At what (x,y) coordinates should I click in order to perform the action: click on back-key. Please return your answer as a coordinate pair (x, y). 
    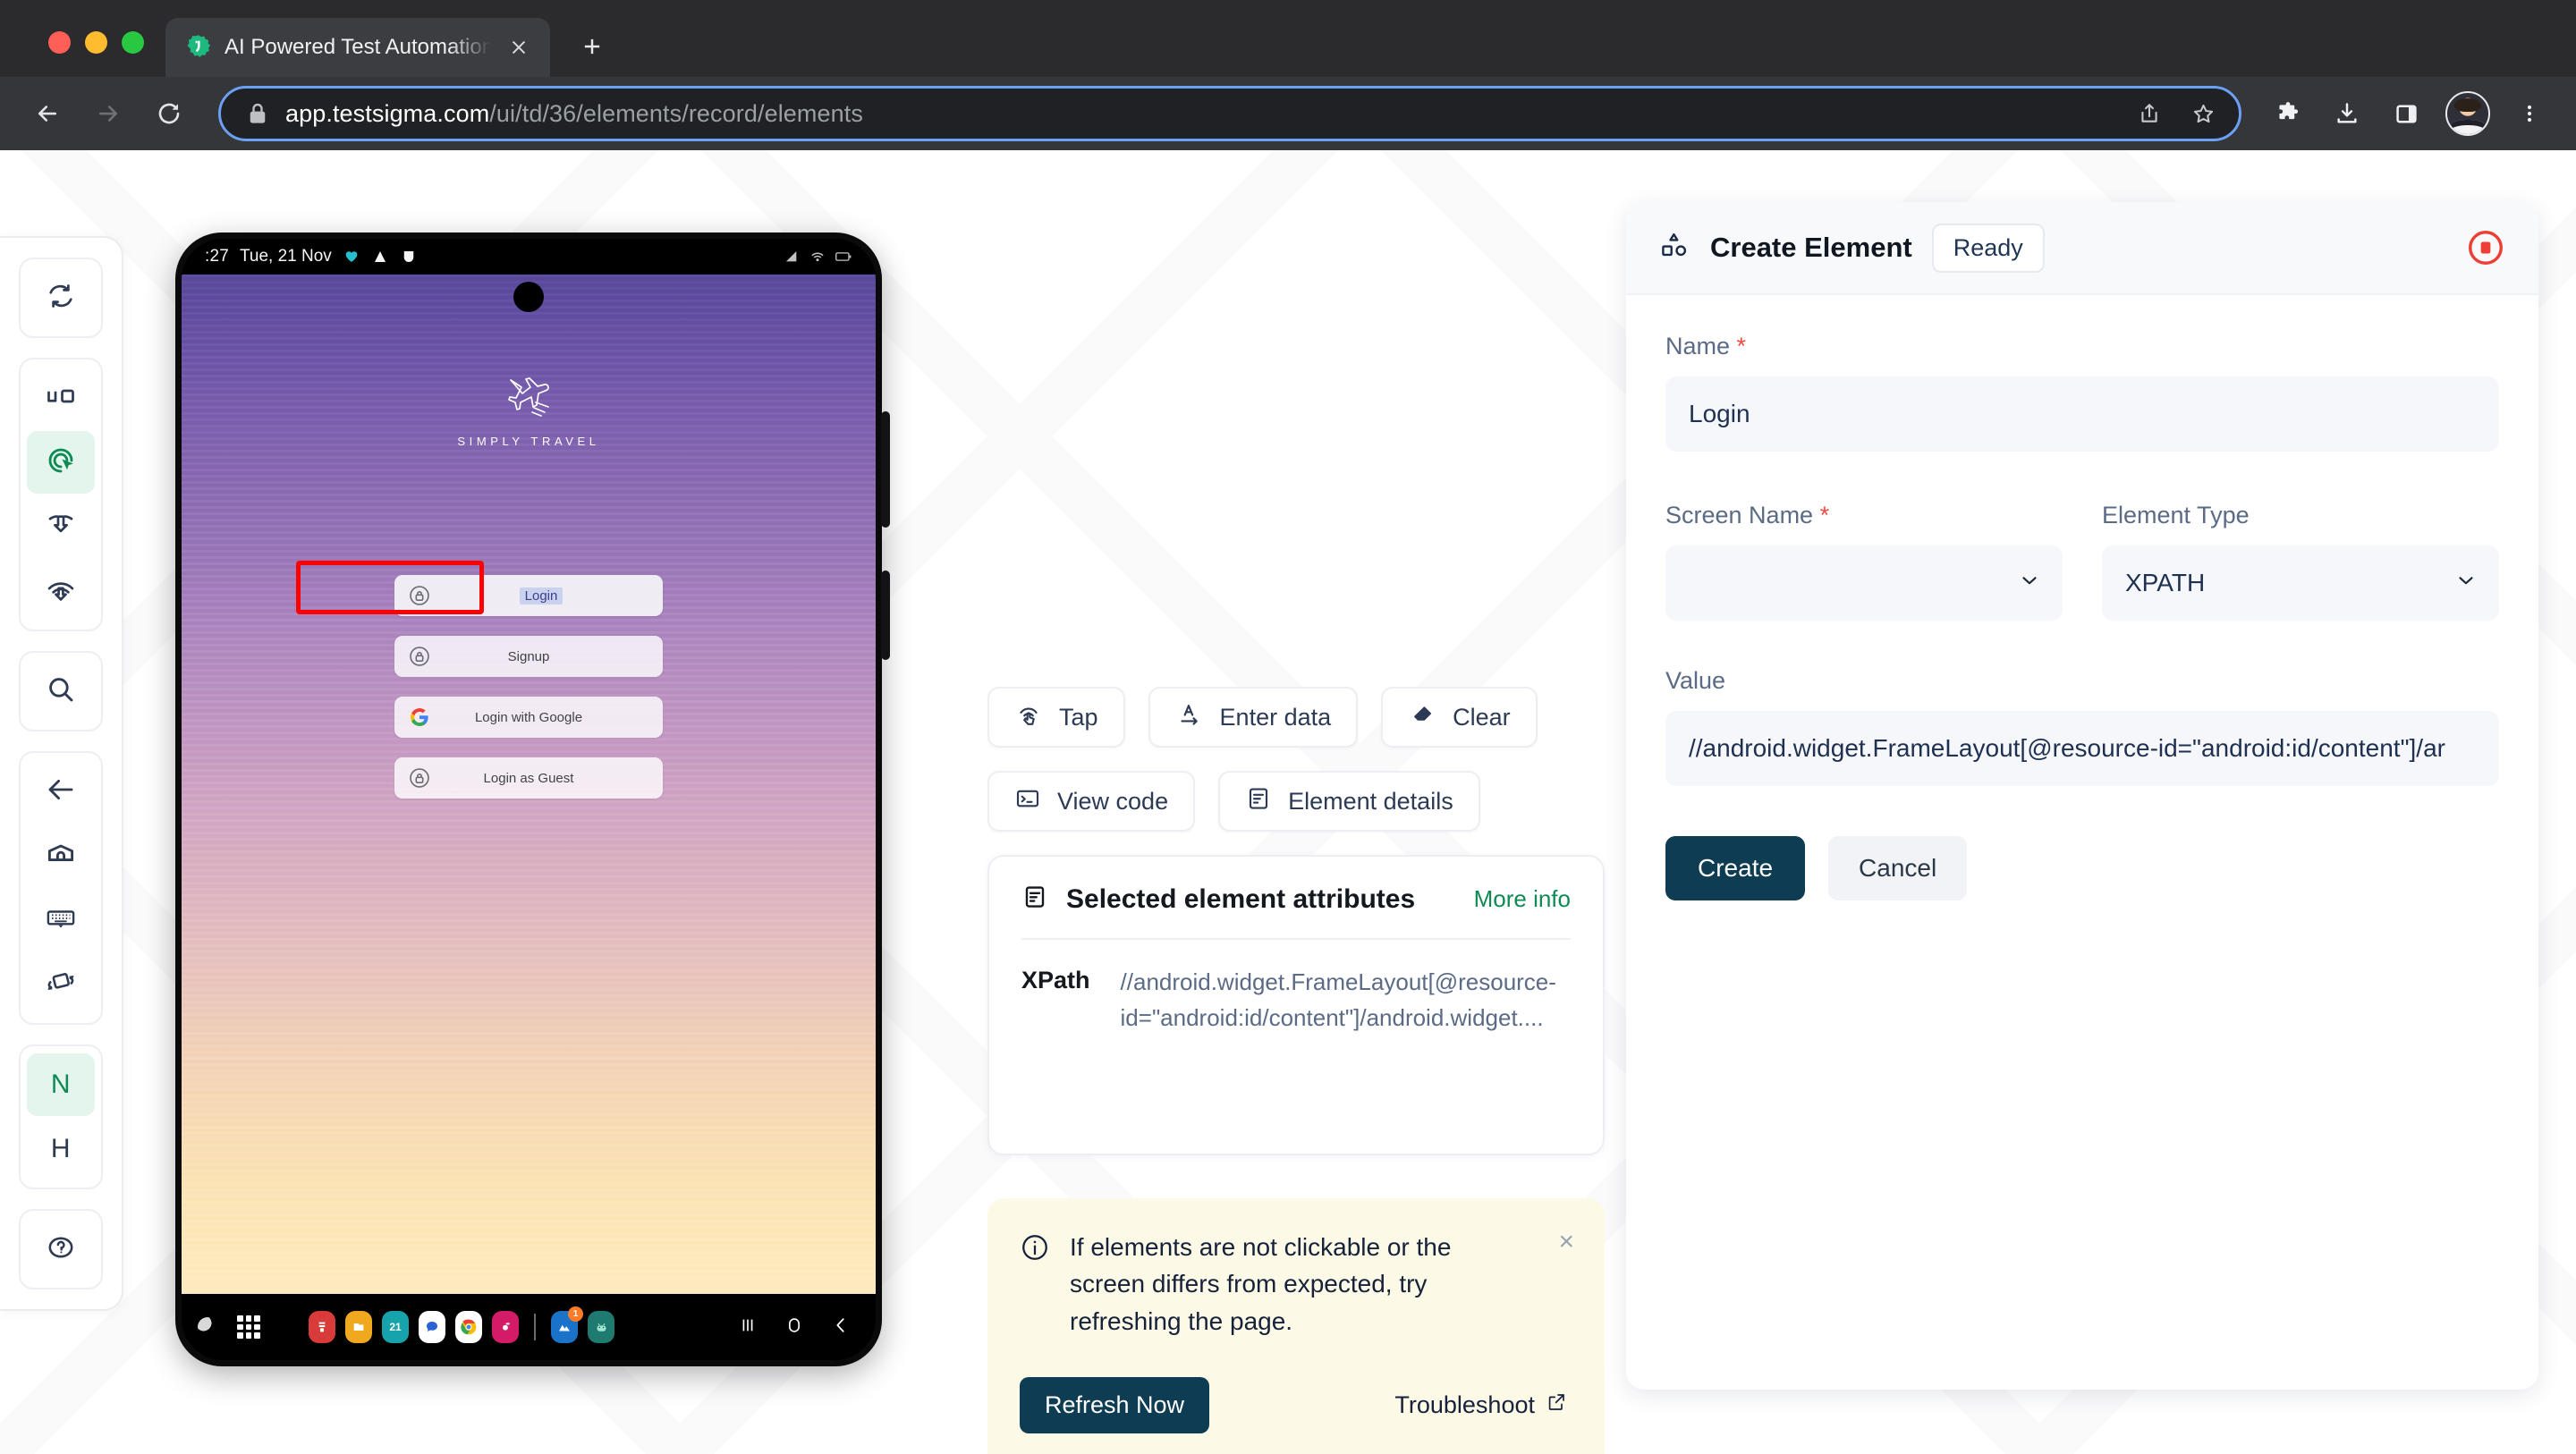
    Looking at the image, I should click on (841, 1327).